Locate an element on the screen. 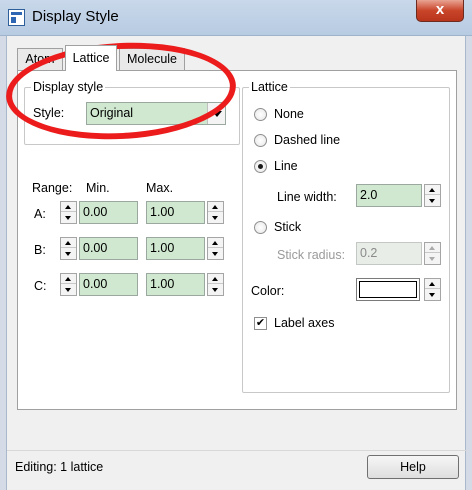  c-max-input: 1.00 is located at coordinates (175, 284).